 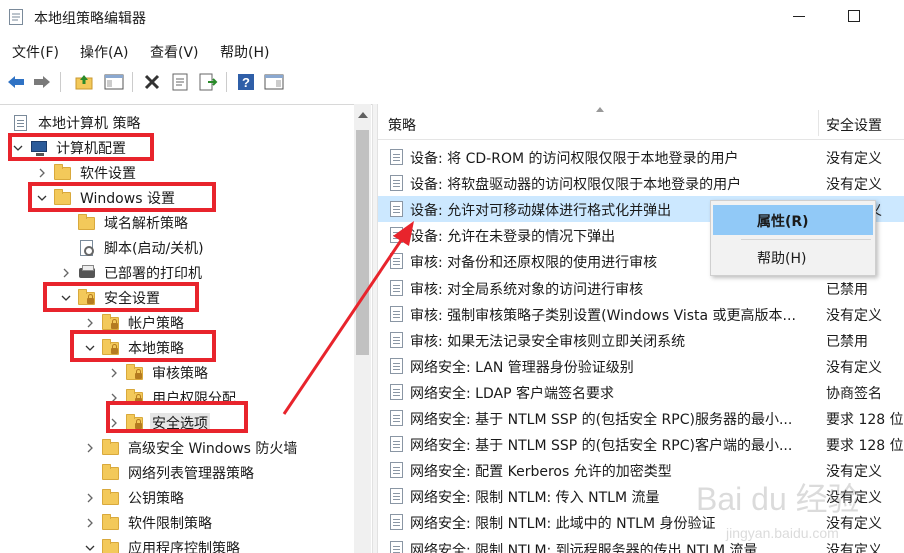 What do you see at coordinates (90, 19) in the screenshot?
I see `window-title: 本地组策略编辑器` at bounding box center [90, 19].